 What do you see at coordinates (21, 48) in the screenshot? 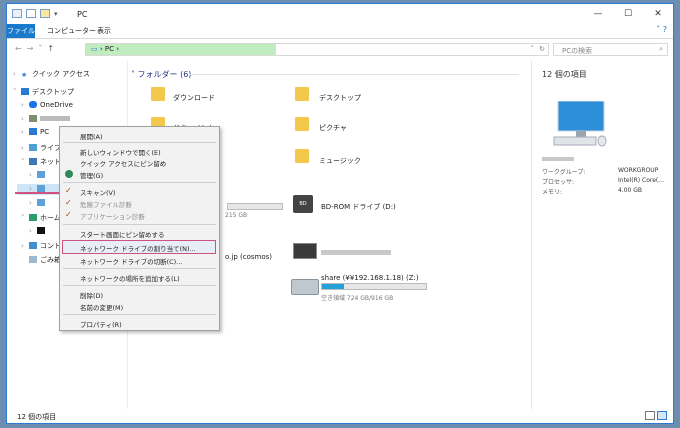
I see `back-icon: ←` at bounding box center [21, 48].